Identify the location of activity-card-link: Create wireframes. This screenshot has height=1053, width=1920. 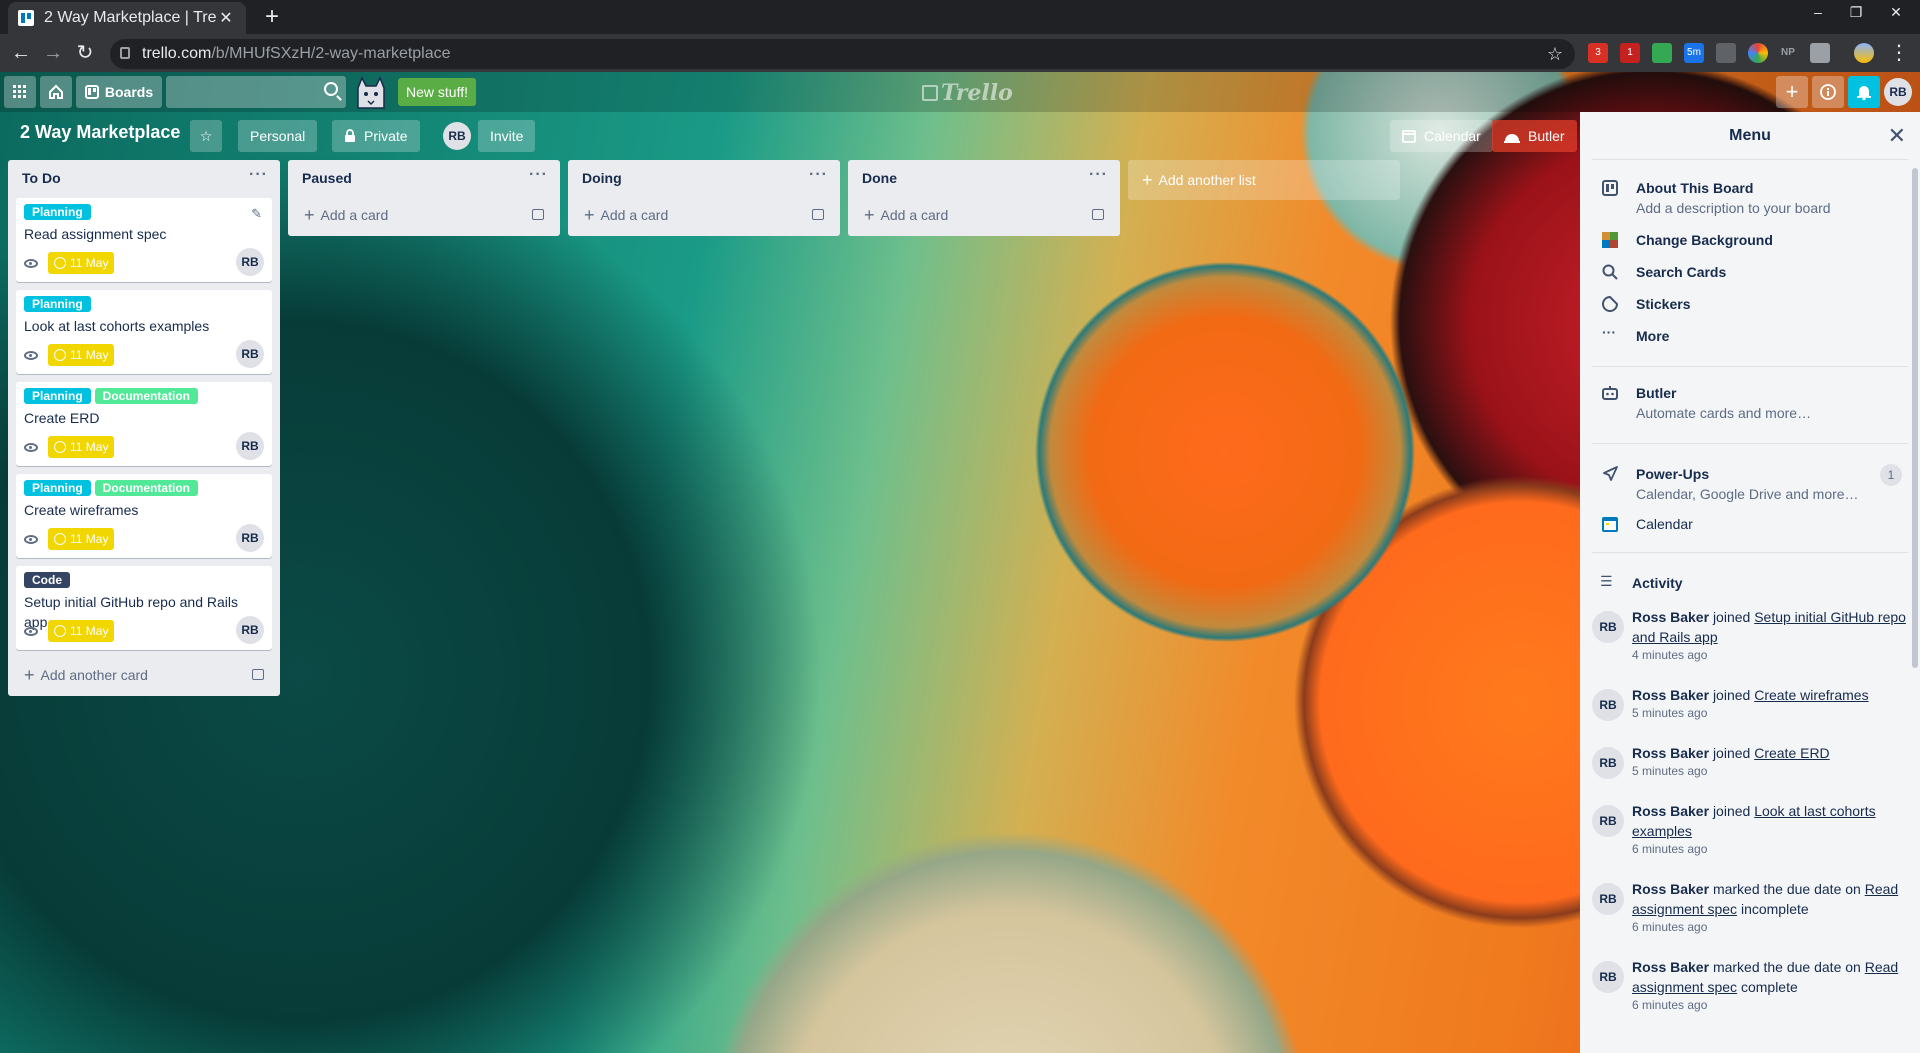
(1811, 695).